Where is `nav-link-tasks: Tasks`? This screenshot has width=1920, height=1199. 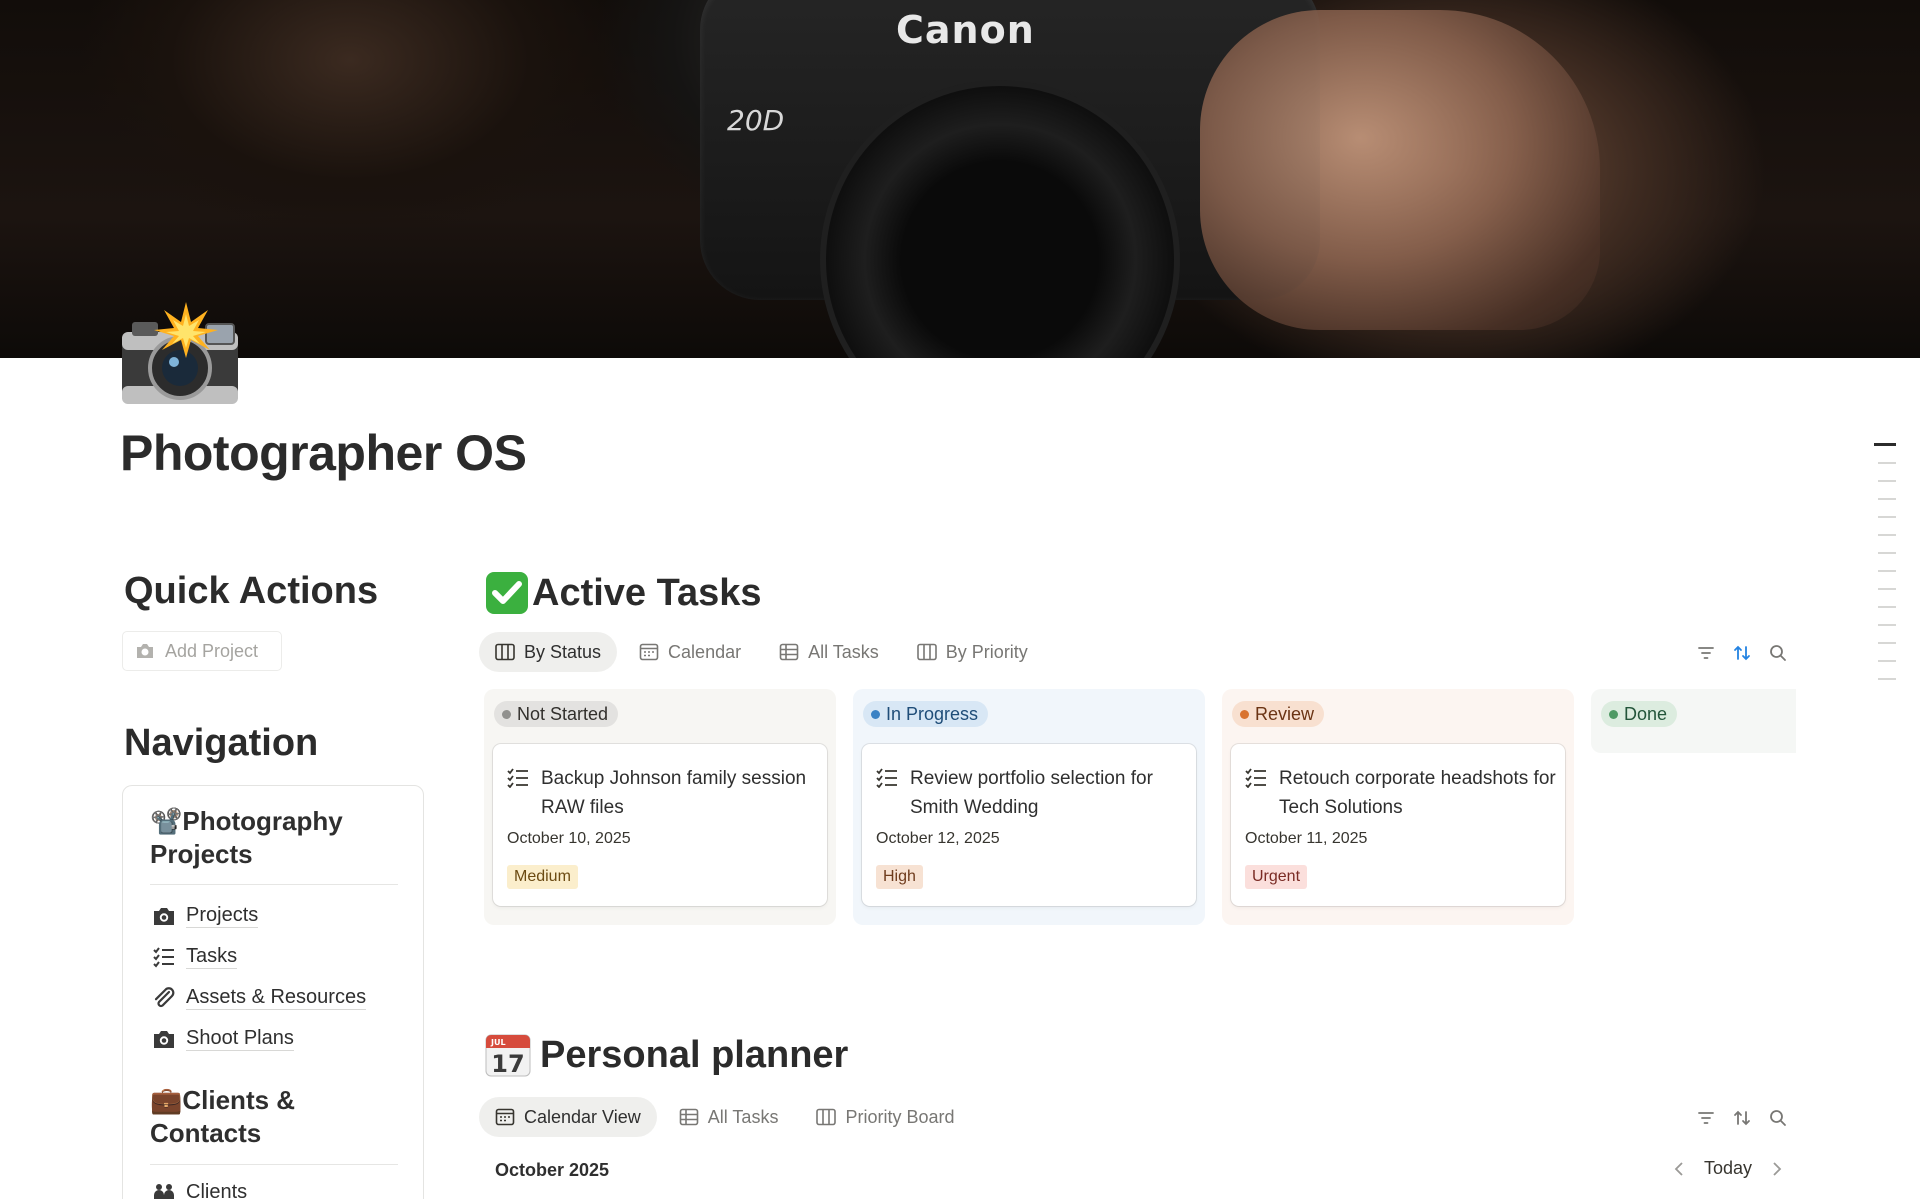 nav-link-tasks: Tasks is located at coordinates (195, 956).